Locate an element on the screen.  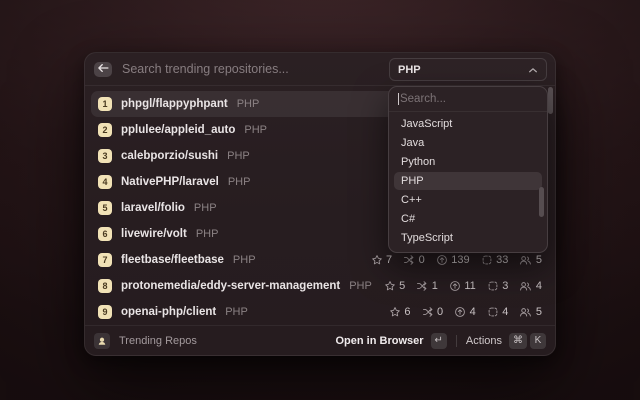
repo-stats: 7 0 139 33 5 is located at coordinates (456, 260).